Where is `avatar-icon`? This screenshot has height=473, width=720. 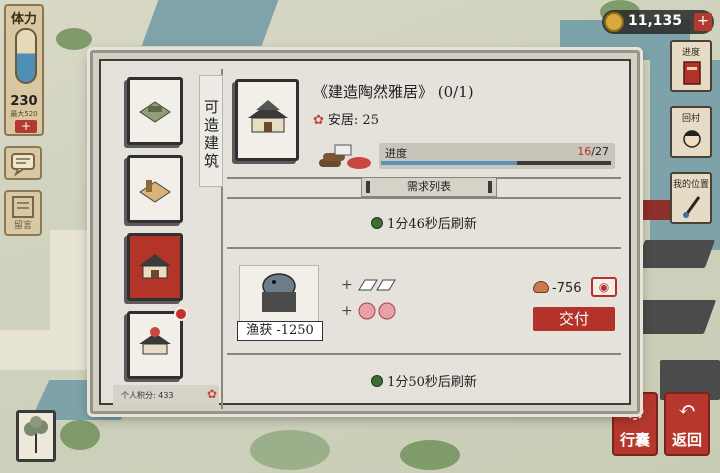 avatar-icon is located at coordinates (692, 139).